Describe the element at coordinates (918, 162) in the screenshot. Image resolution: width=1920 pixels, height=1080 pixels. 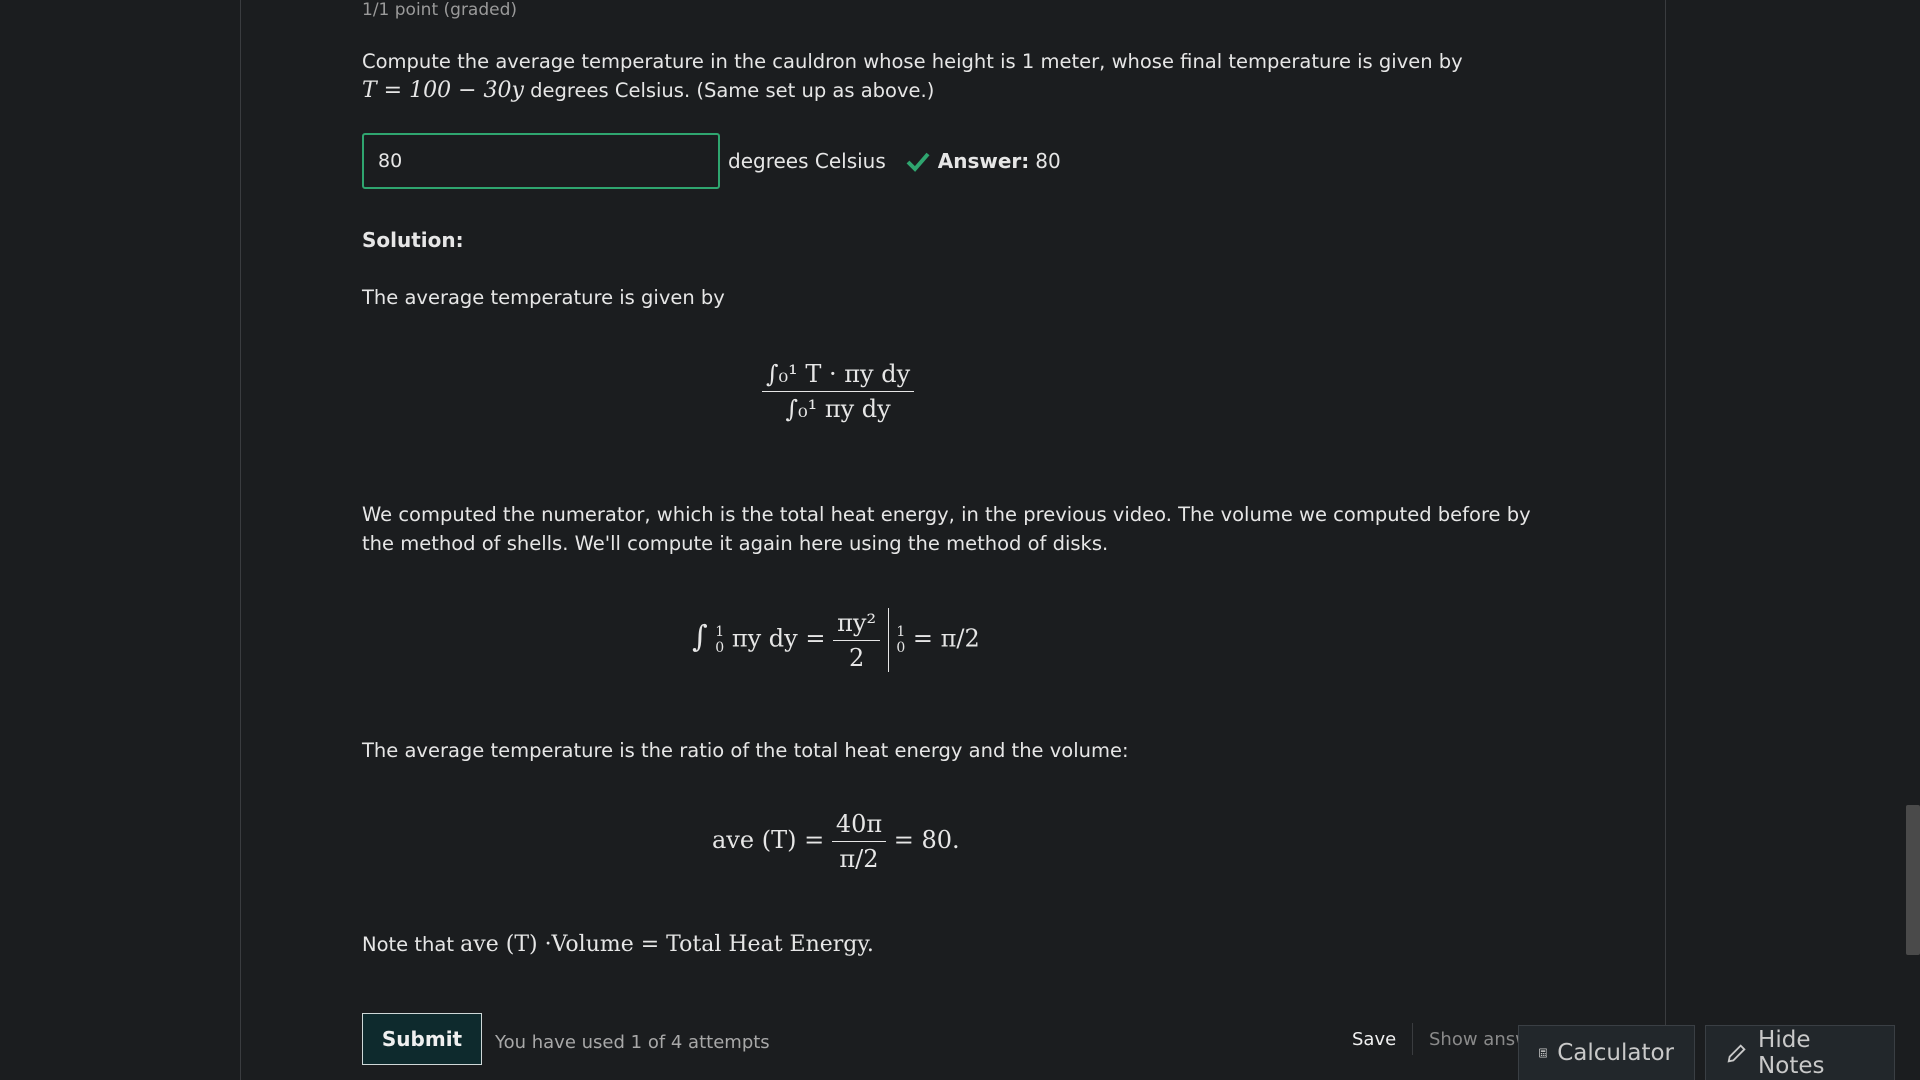
I see `check-icon` at that location.